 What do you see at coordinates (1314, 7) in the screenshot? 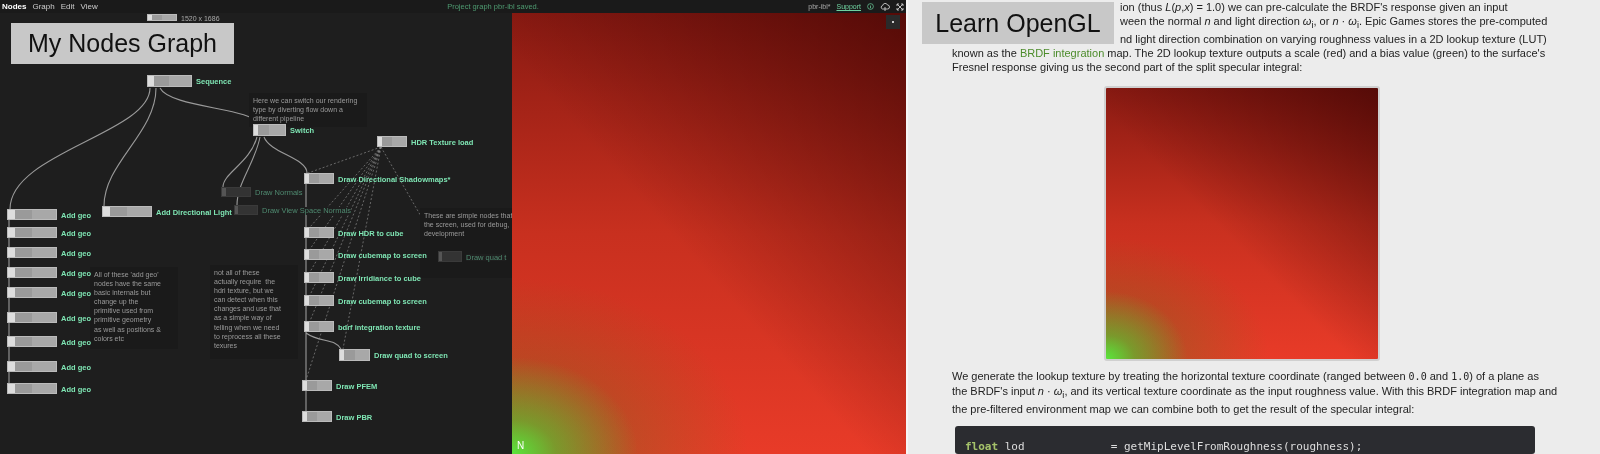
I see `text-line: ion (thus L(p,x) = 1.0) we can pre-calculate the BRDF's response given an input` at bounding box center [1314, 7].